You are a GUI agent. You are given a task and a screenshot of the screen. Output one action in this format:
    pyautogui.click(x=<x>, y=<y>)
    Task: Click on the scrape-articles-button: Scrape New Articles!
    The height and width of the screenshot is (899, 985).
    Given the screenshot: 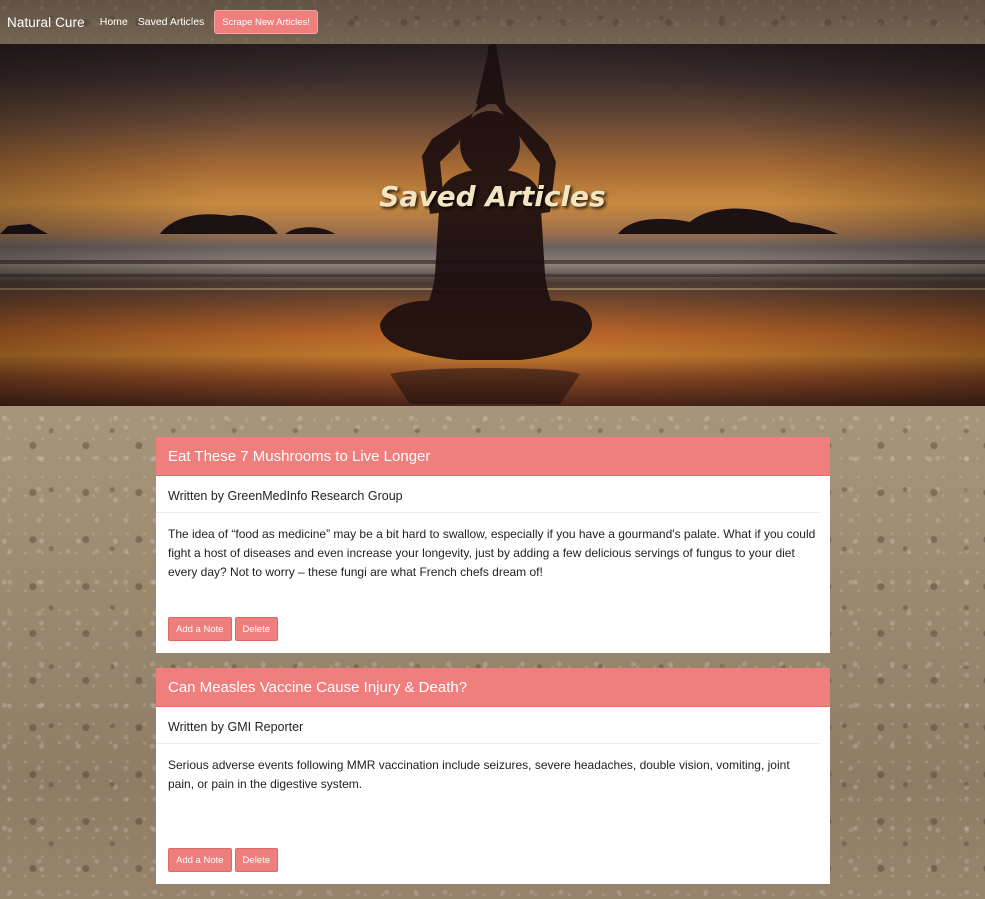 What is the action you would take?
    pyautogui.click(x=266, y=22)
    